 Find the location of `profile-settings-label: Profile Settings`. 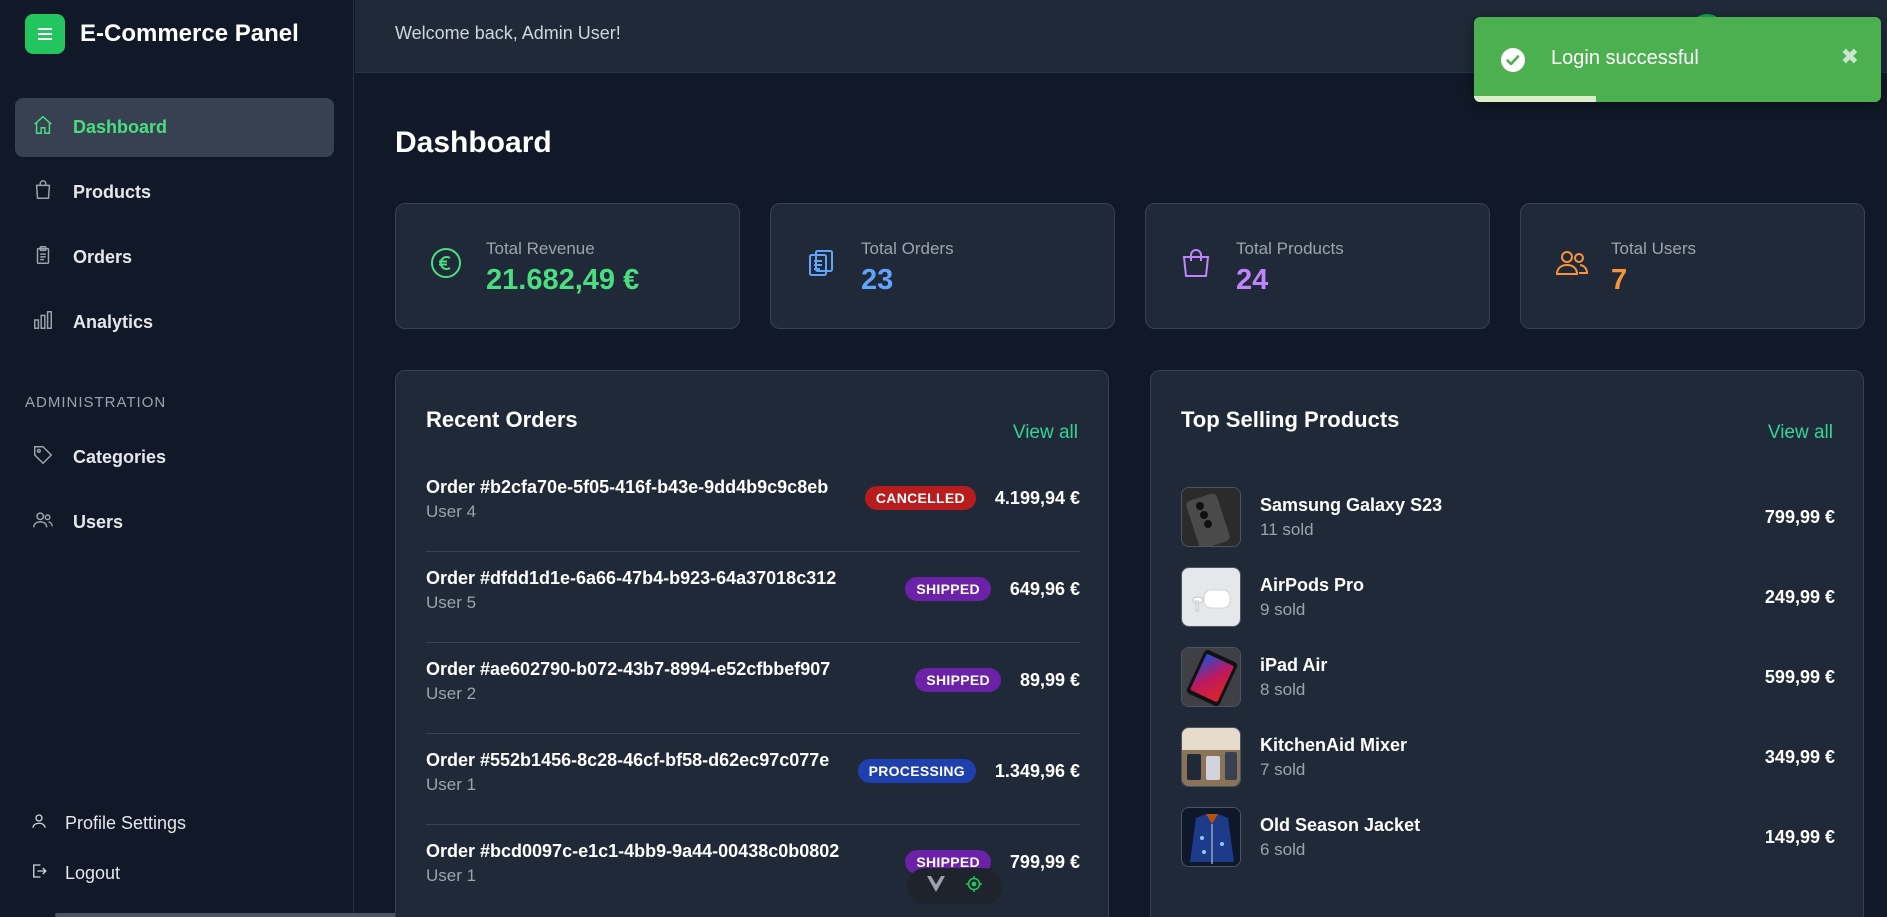

profile-settings-label: Profile Settings is located at coordinates (126, 822).